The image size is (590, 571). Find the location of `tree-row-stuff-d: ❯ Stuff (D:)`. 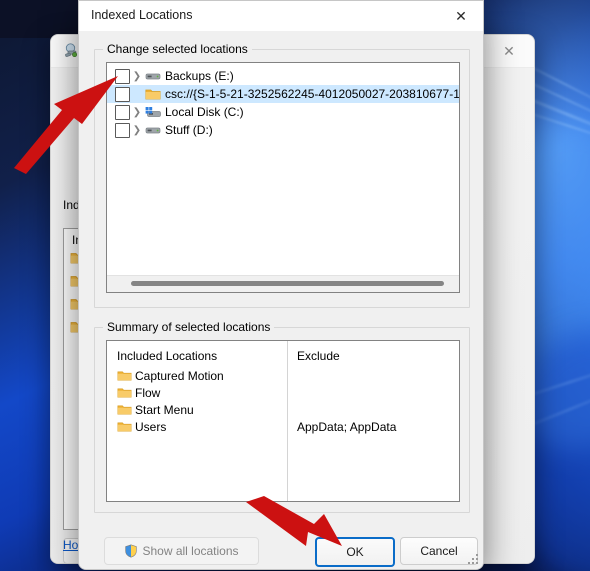

tree-row-stuff-d: ❯ Stuff (D:) is located at coordinates (283, 130).